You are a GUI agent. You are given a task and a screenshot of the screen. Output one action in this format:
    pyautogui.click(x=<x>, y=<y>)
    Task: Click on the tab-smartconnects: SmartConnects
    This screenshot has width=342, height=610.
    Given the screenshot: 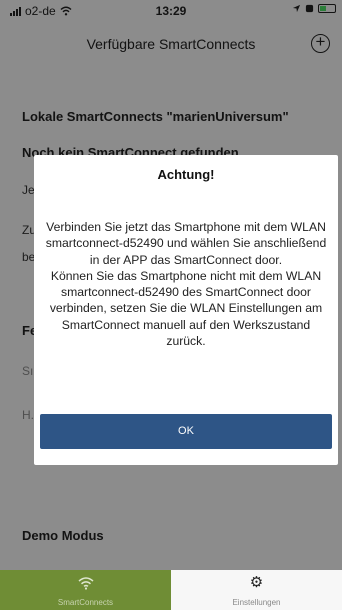 What is the action you would take?
    pyautogui.click(x=85, y=590)
    